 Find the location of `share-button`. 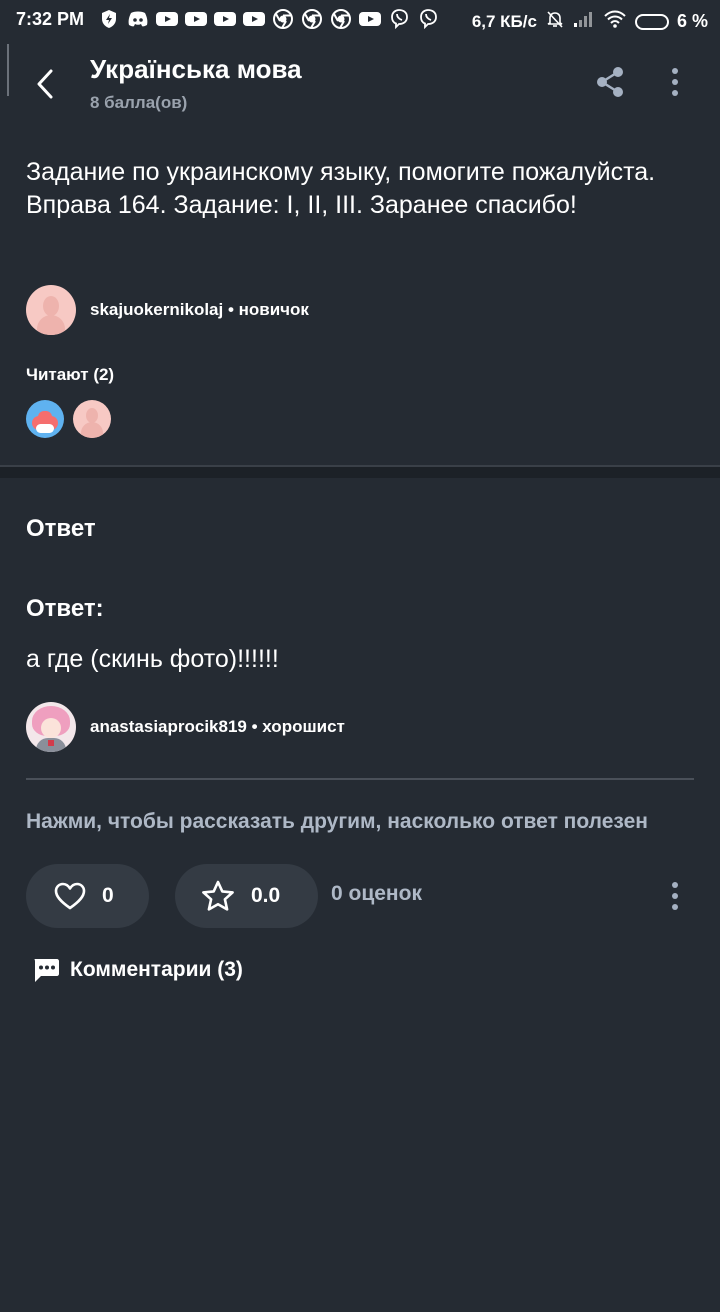

share-button is located at coordinates (610, 82).